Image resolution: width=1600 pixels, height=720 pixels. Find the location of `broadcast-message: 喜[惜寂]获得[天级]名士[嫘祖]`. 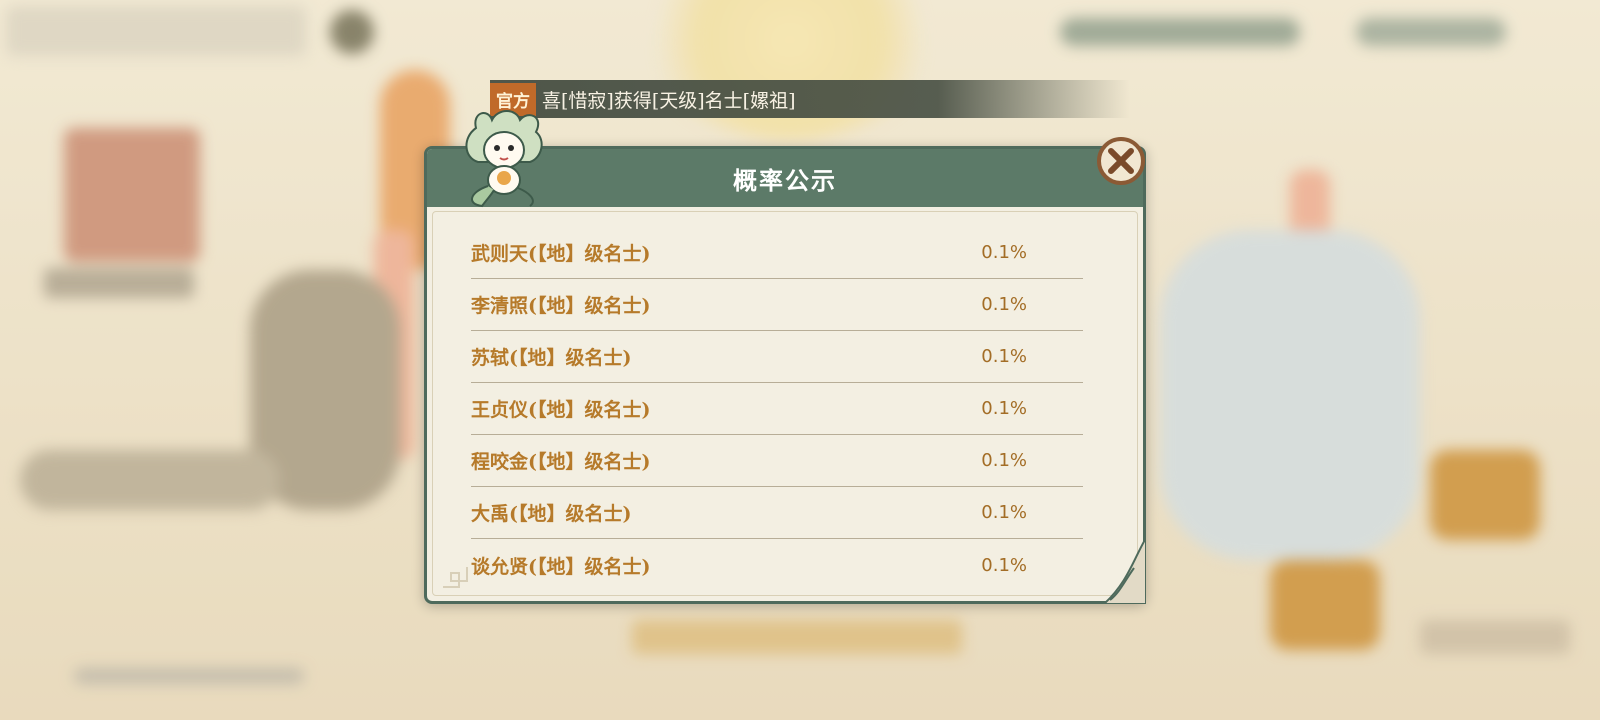

broadcast-message: 喜[惜寂]获得[天级]名士[嫘祖] is located at coordinates (669, 100).